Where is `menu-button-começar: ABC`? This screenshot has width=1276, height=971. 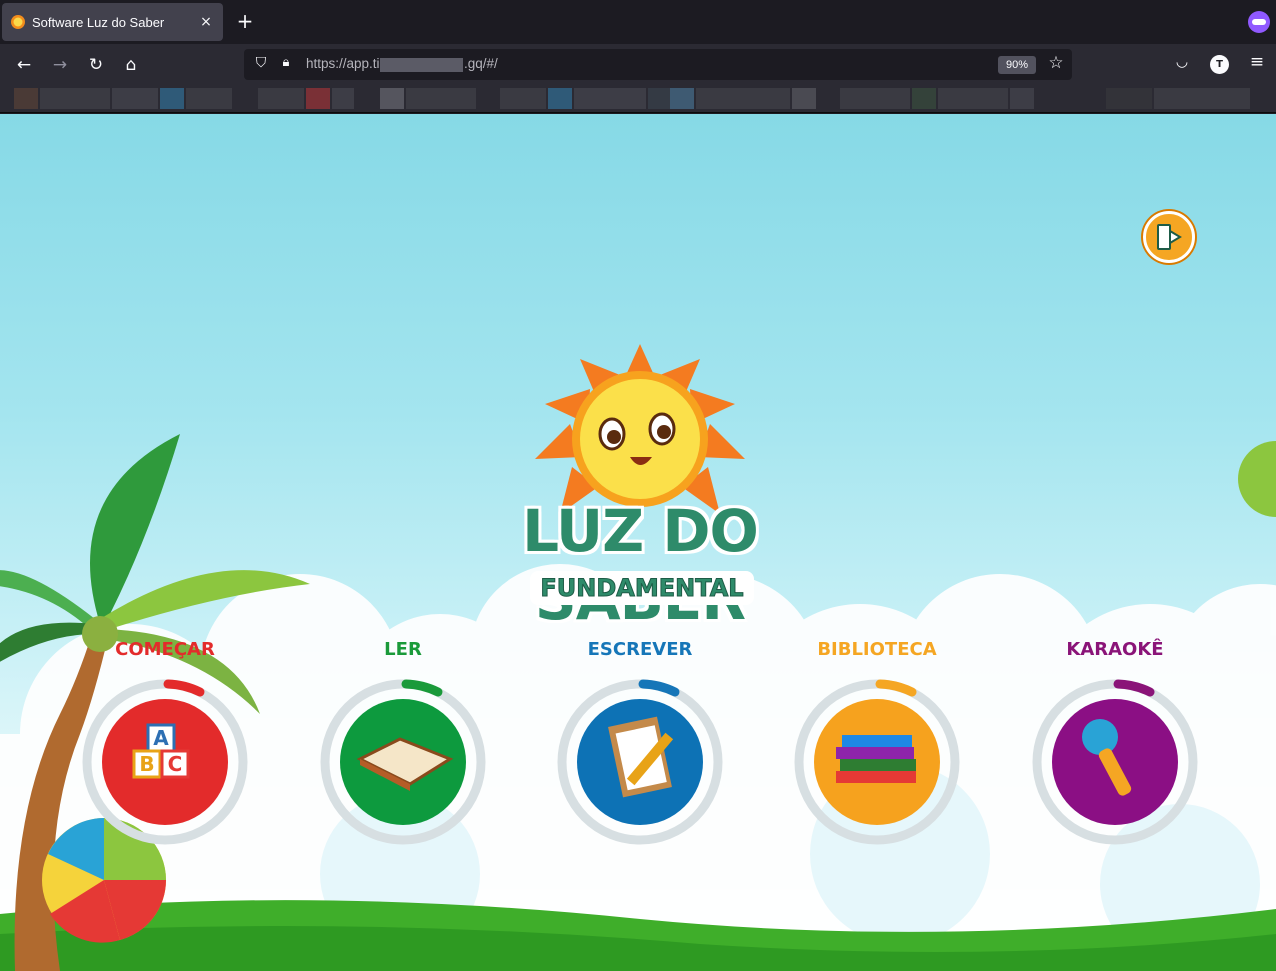
menu-button-começar: ABC is located at coordinates (165, 762).